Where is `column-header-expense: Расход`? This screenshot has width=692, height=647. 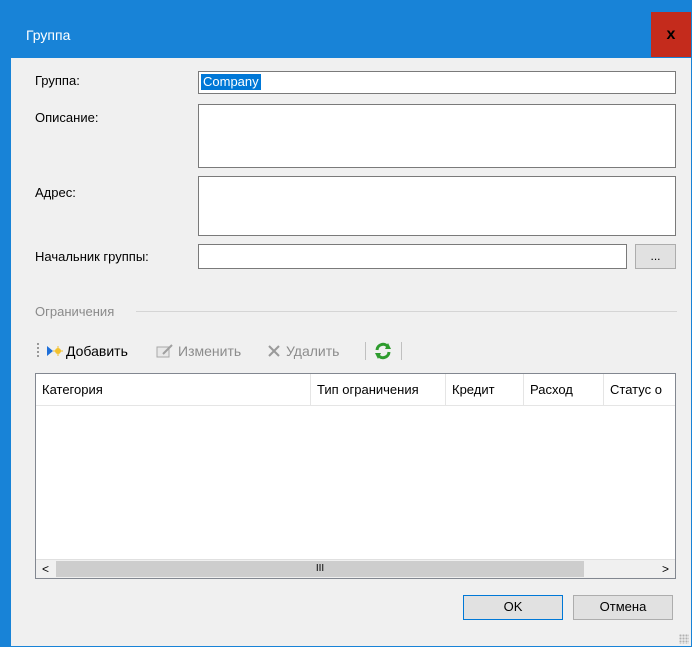
column-header-expense: Расход is located at coordinates (564, 389).